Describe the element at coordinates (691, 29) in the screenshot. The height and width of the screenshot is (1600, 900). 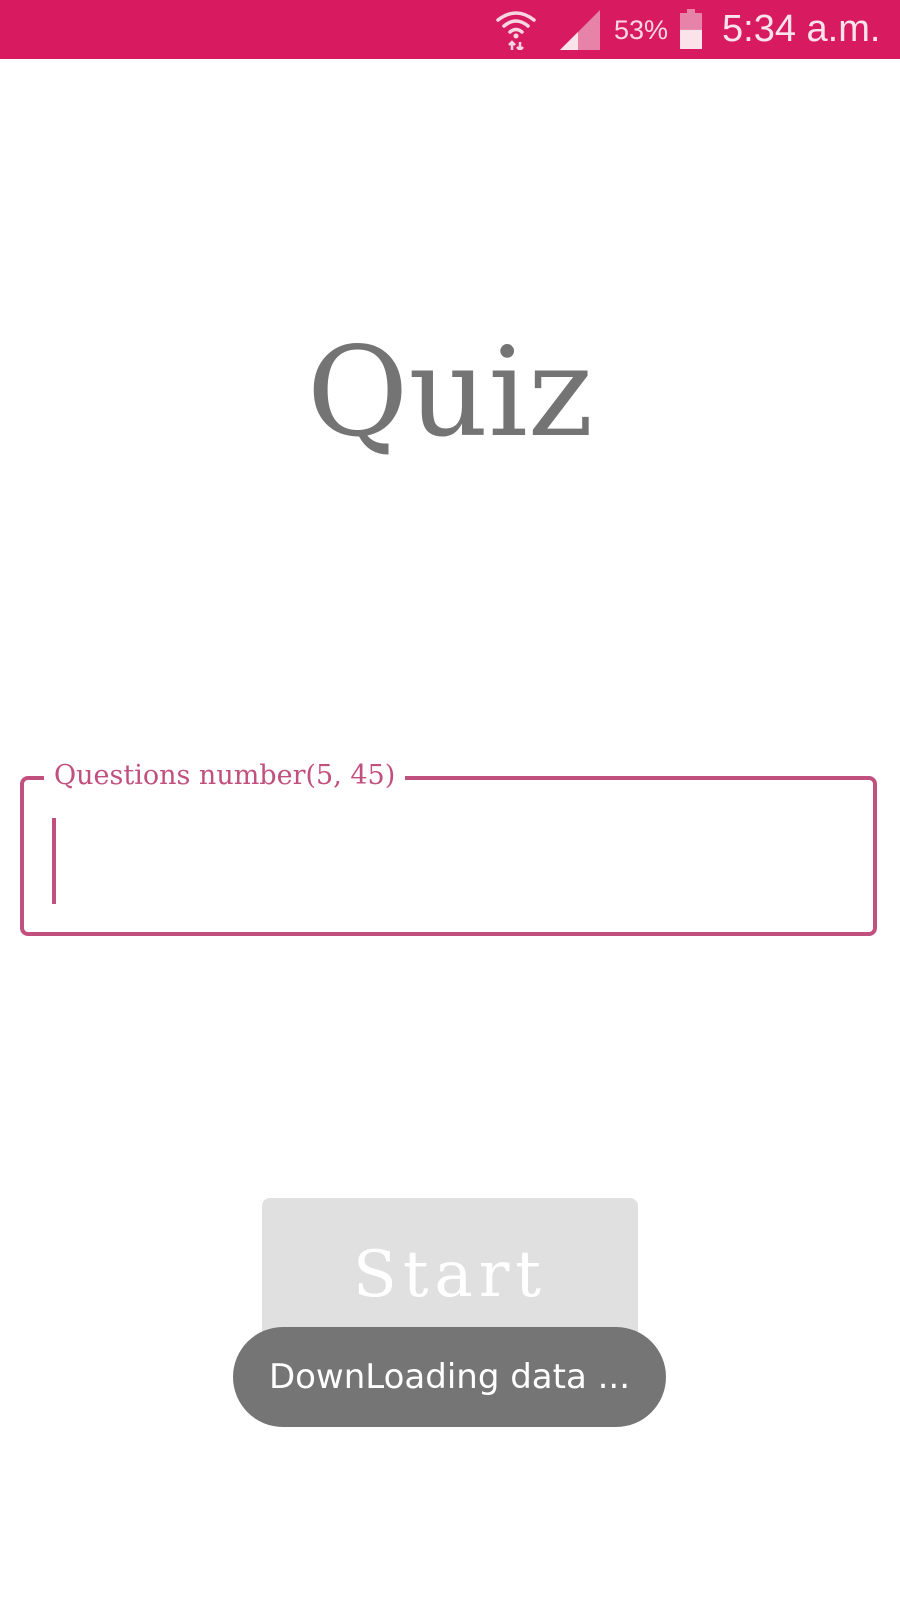
I see `battery-icon` at that location.